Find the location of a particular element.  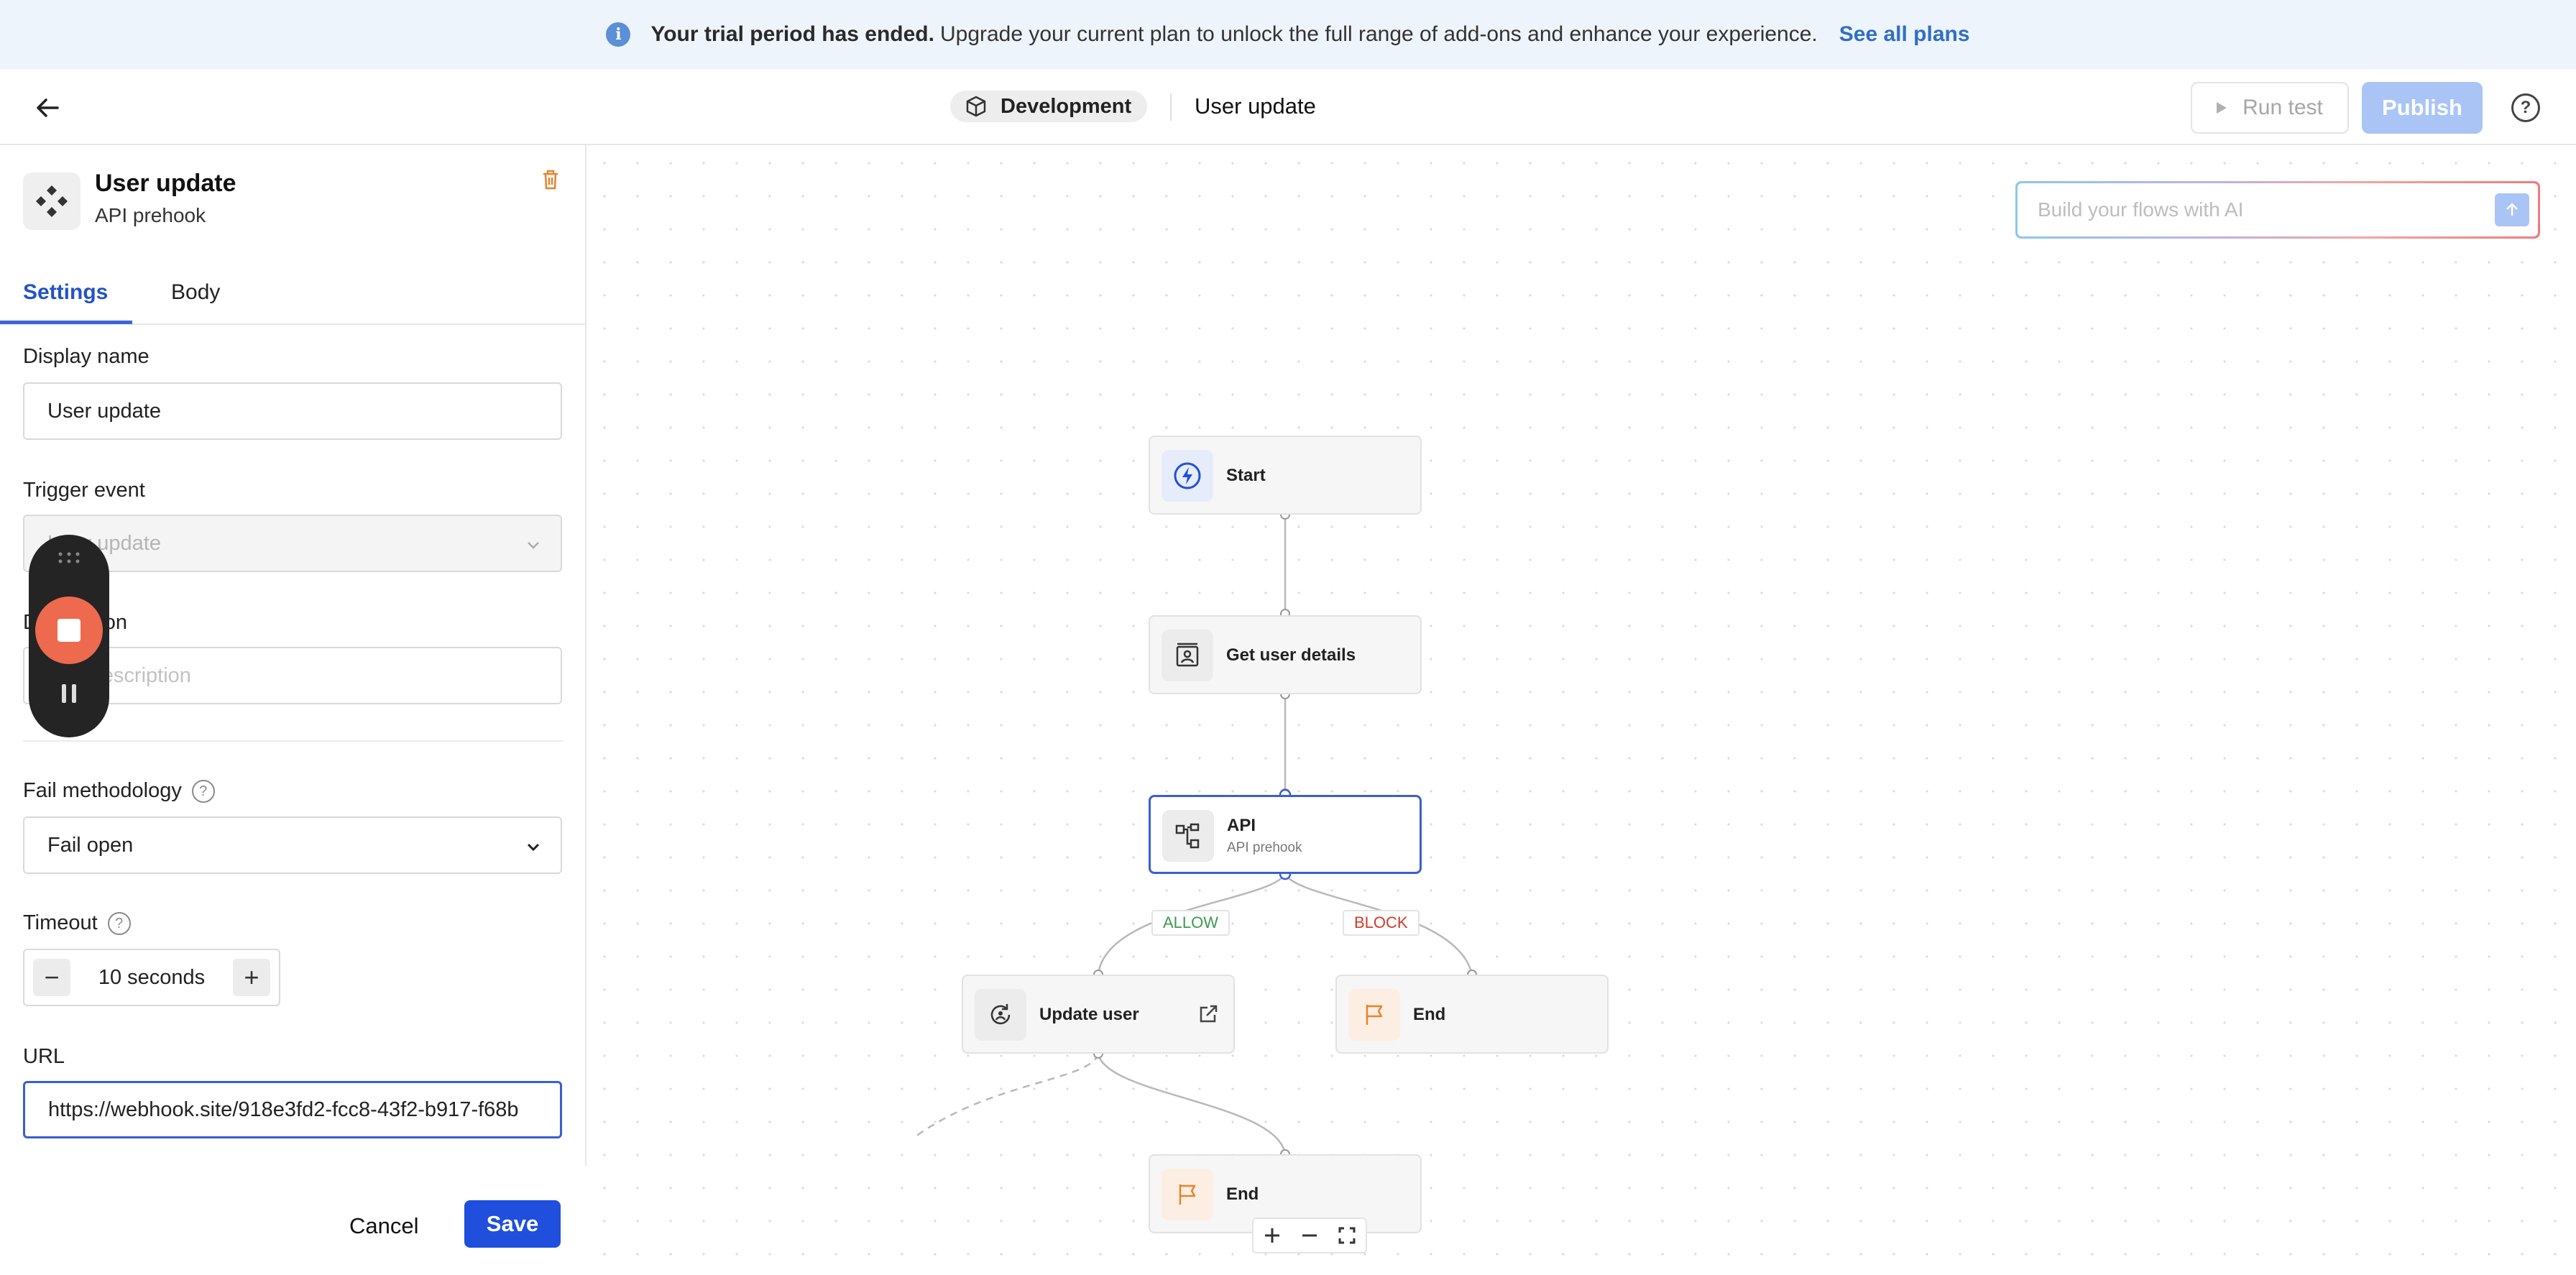

flow-edges is located at coordinates (1194, 834).